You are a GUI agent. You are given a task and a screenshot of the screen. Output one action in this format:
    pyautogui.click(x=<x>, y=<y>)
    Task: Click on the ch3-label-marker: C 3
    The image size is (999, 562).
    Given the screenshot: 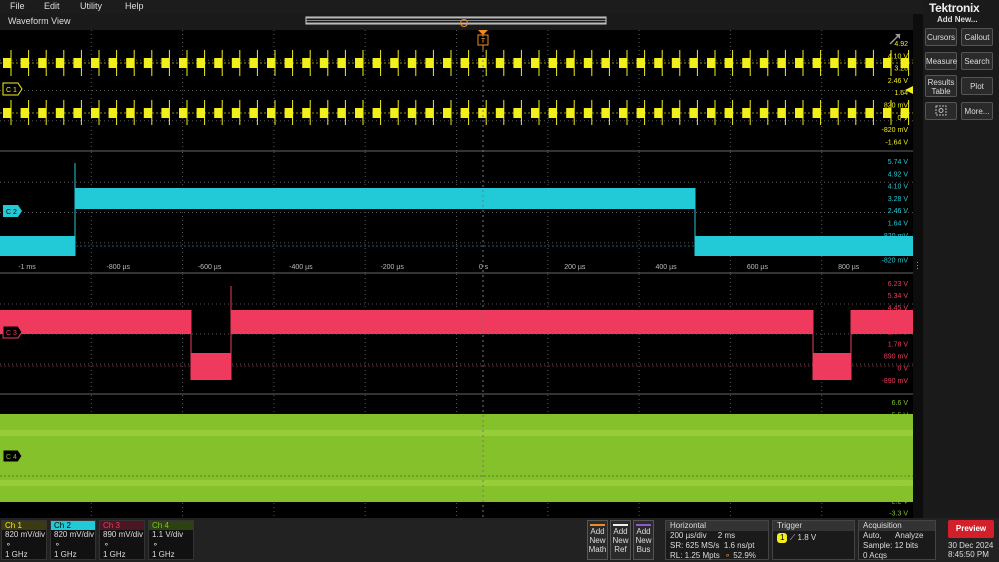 What is the action you would take?
    pyautogui.click(x=12, y=332)
    